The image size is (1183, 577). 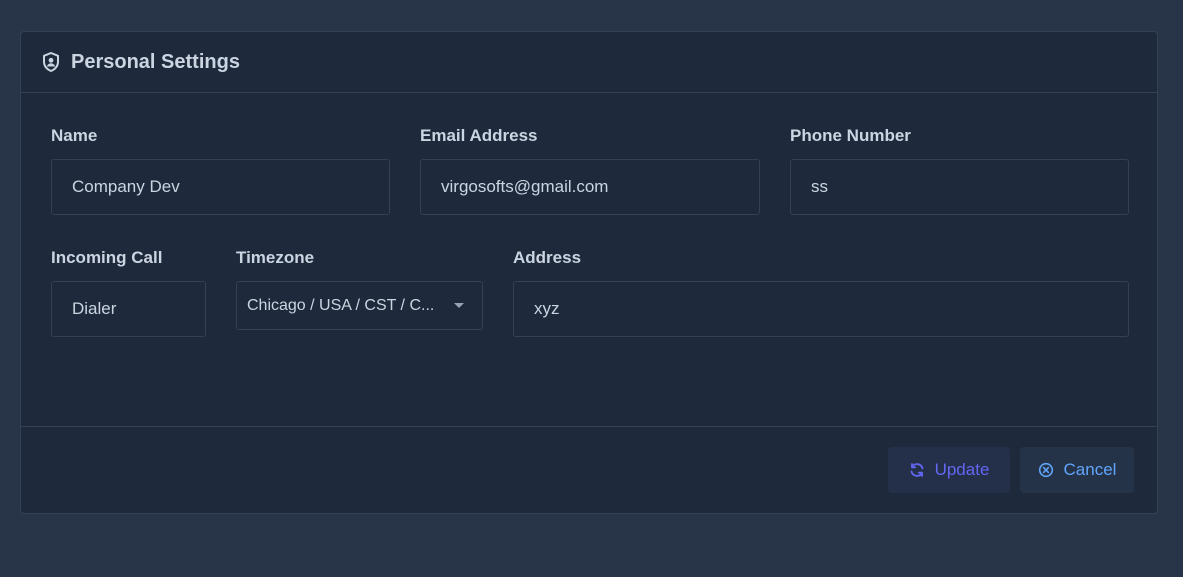 I want to click on refresh-icon, so click(x=917, y=470).